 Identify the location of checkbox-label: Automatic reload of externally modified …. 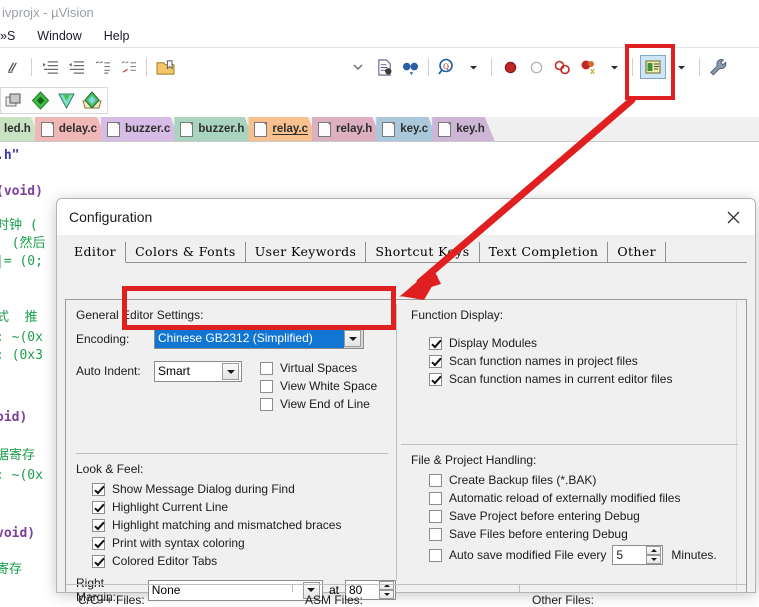
(565, 498).